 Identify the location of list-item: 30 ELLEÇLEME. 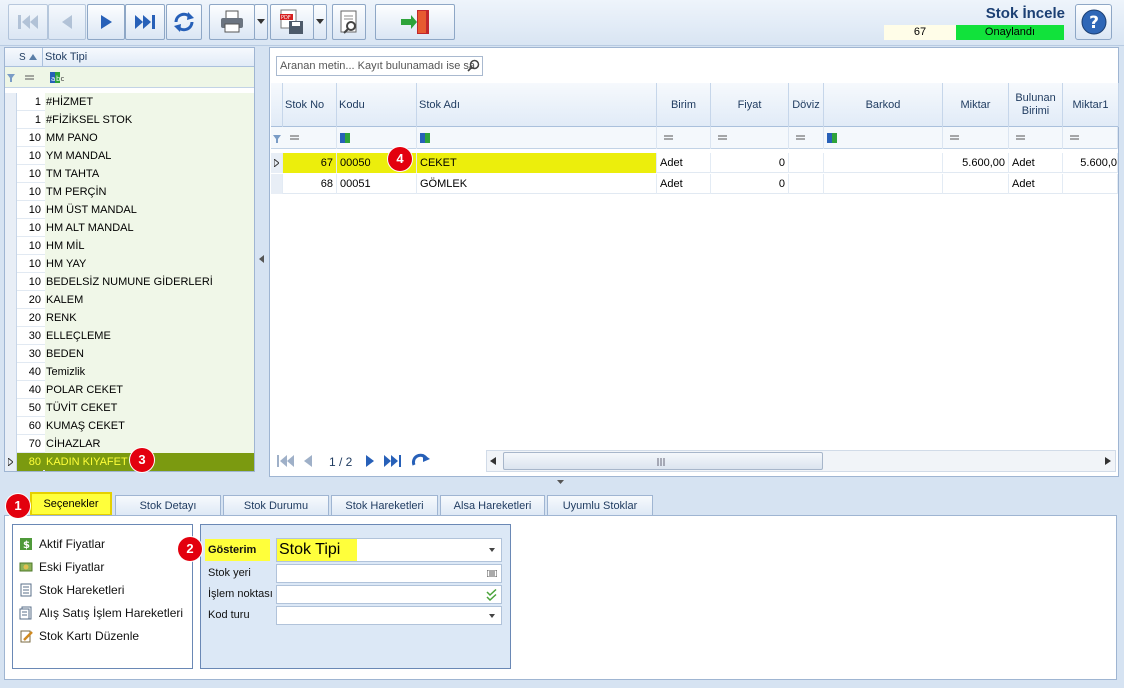
(129, 336).